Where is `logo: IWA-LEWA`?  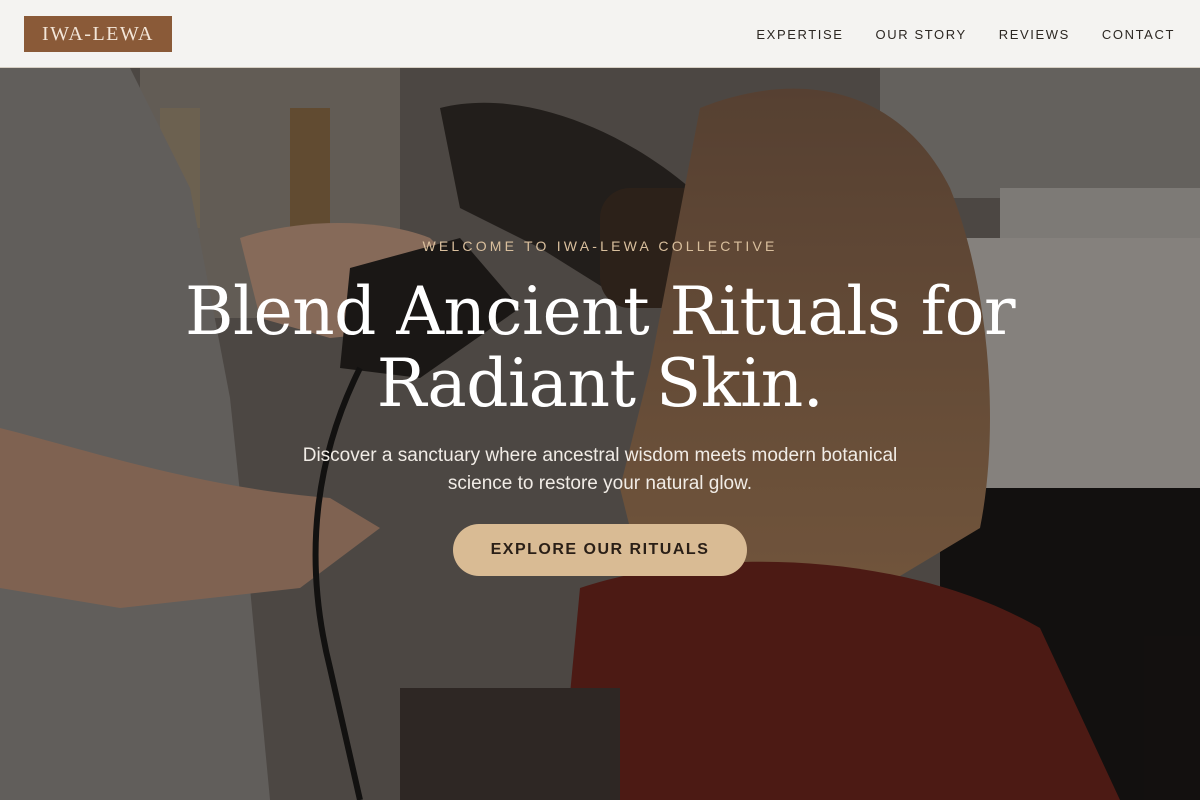 logo: IWA-LEWA is located at coordinates (98, 34).